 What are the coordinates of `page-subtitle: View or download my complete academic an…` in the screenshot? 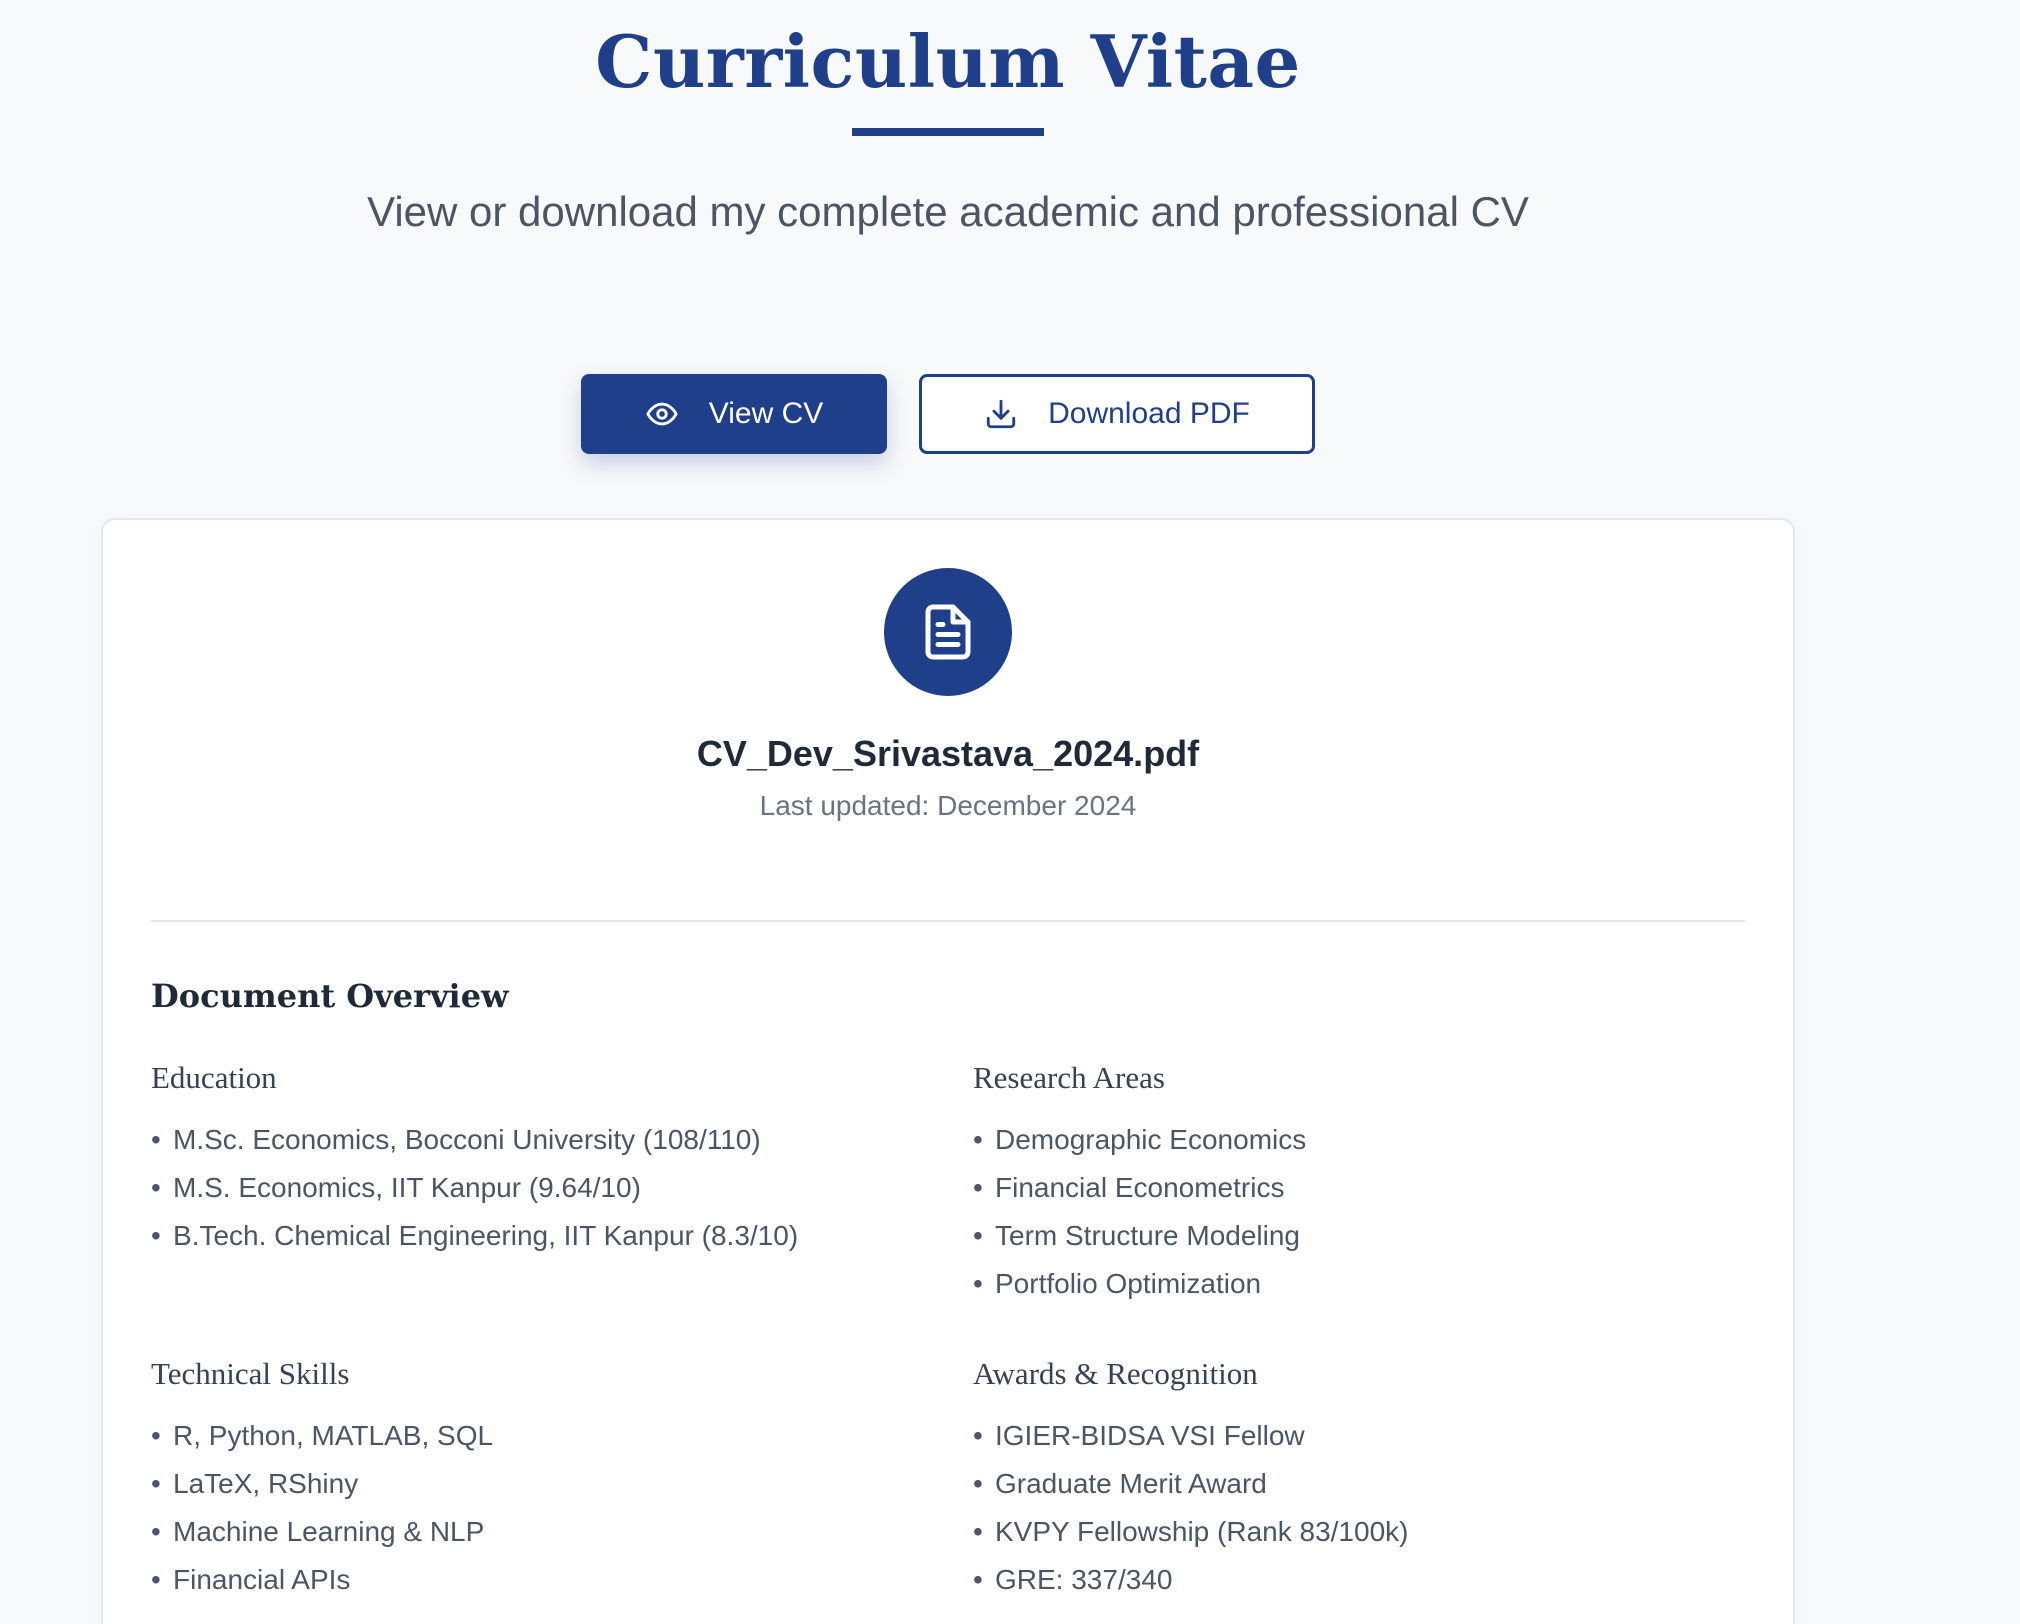 It's located at (948, 211).